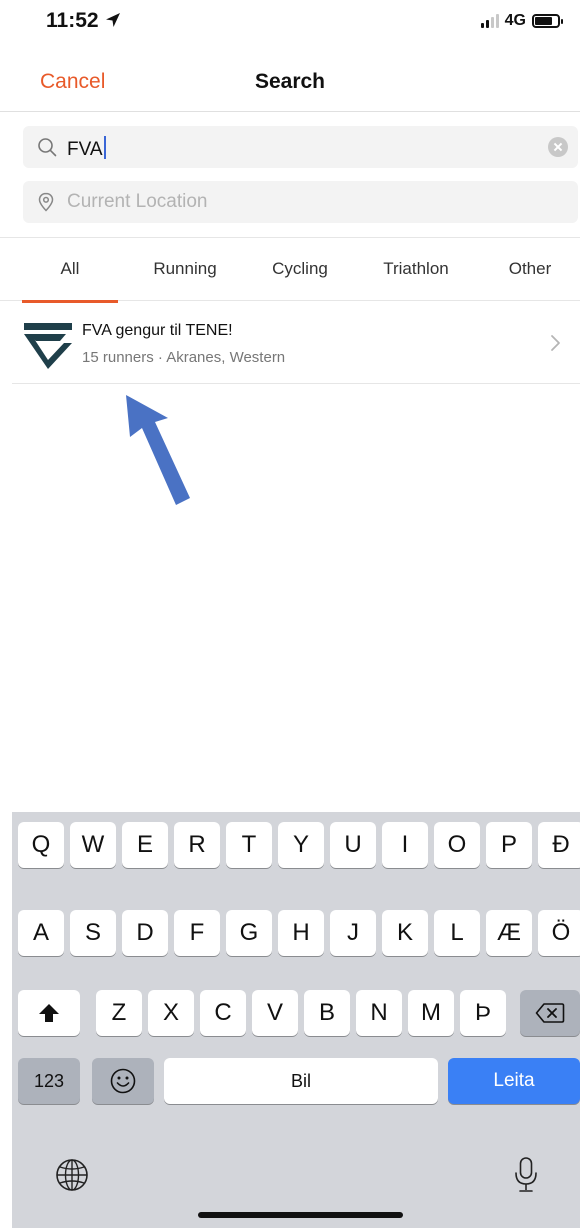 This screenshot has width=580, height=1228. I want to click on key: R, so click(197, 845).